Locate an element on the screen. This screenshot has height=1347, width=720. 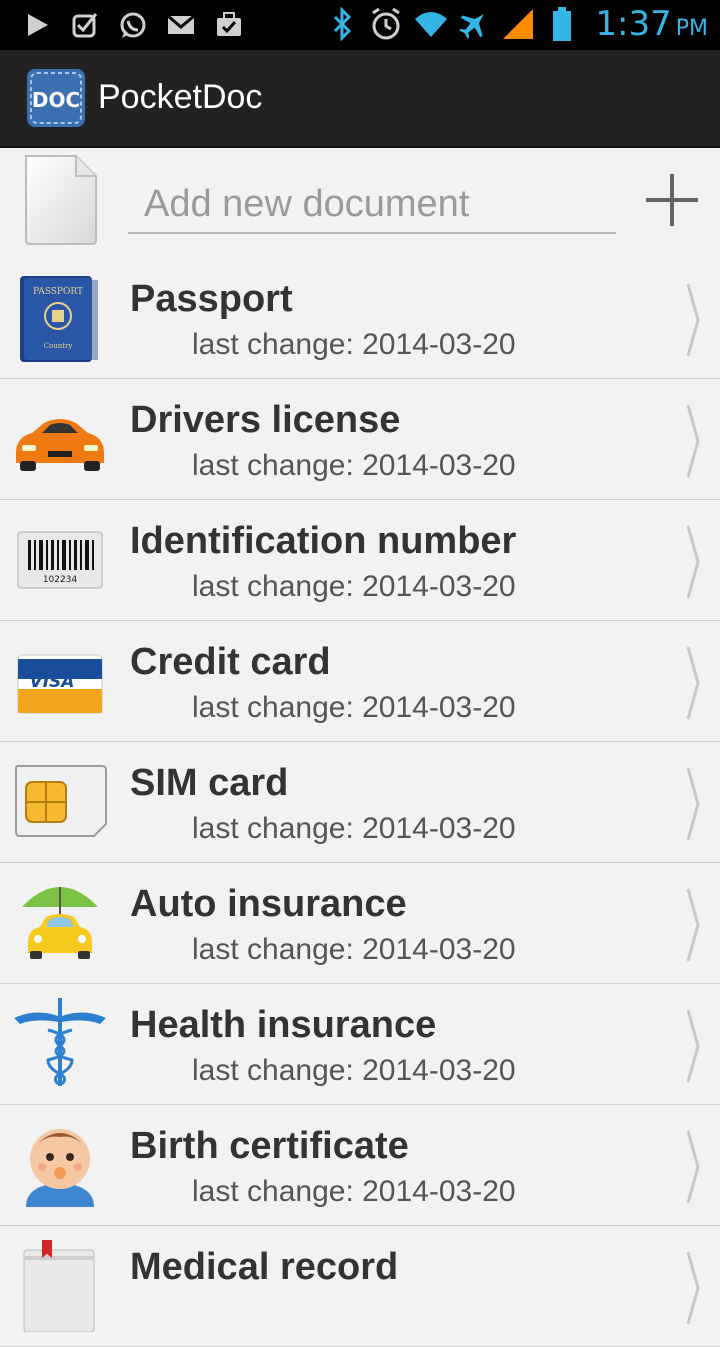
list-item-auto-insurance: Auto insurance last change: 2014-03-20 is located at coordinates (360, 923).